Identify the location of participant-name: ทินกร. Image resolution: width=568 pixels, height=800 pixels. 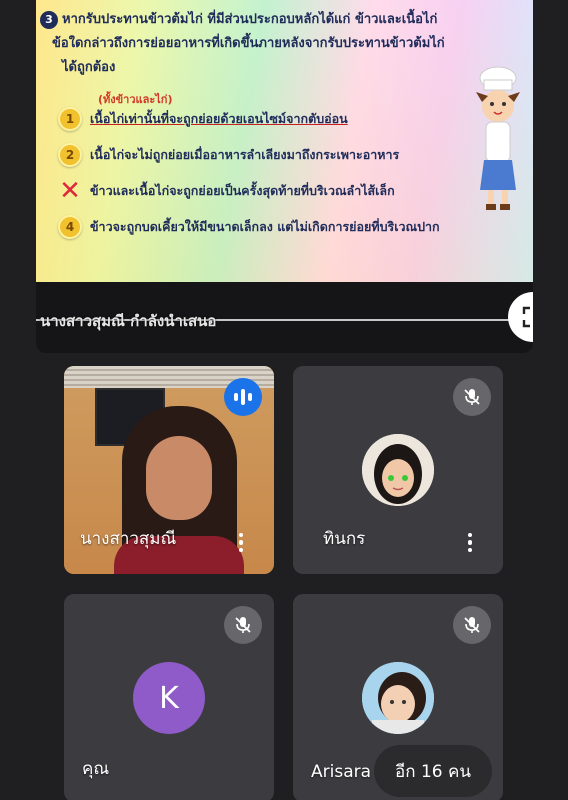
(344, 539).